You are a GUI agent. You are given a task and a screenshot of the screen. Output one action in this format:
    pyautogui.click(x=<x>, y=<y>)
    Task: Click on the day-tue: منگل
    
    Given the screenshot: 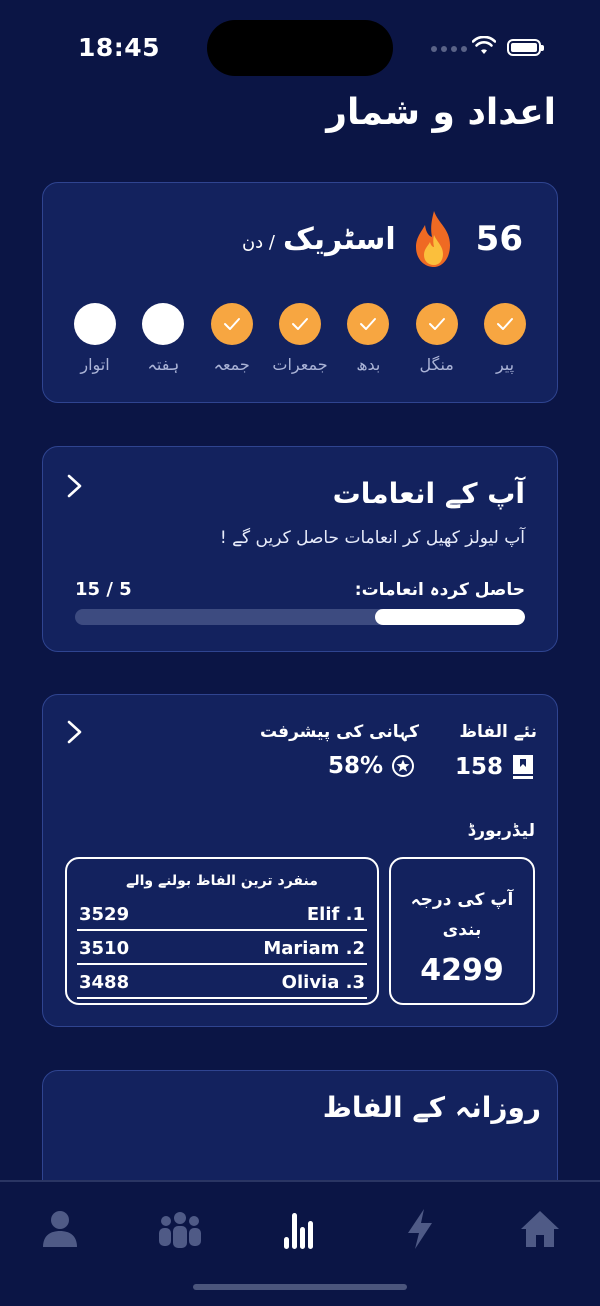 What is the action you would take?
    pyautogui.click(x=437, y=338)
    